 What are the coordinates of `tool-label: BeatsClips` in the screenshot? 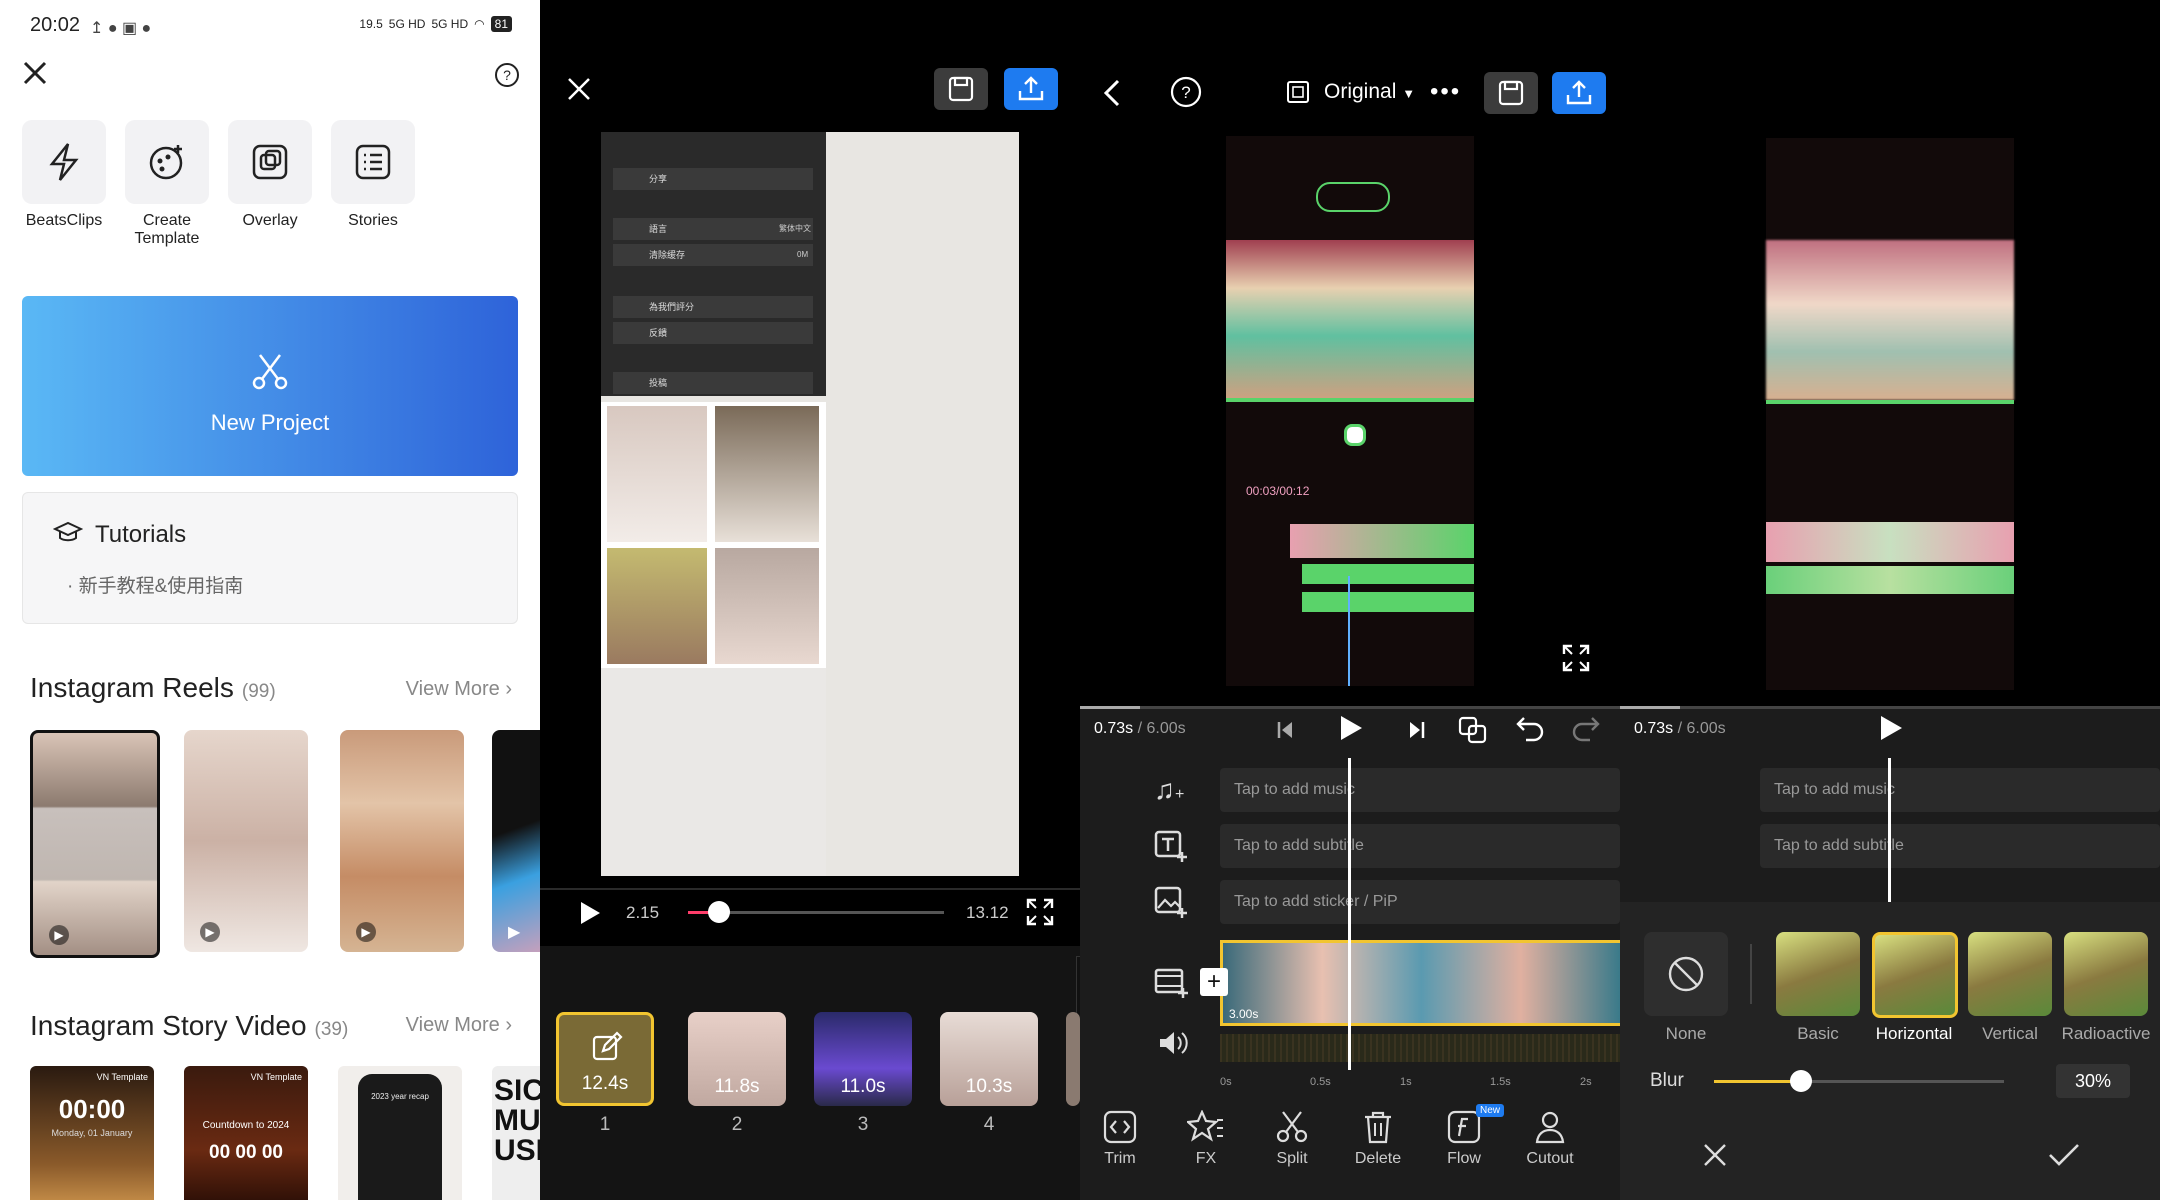 It's located at (64, 220).